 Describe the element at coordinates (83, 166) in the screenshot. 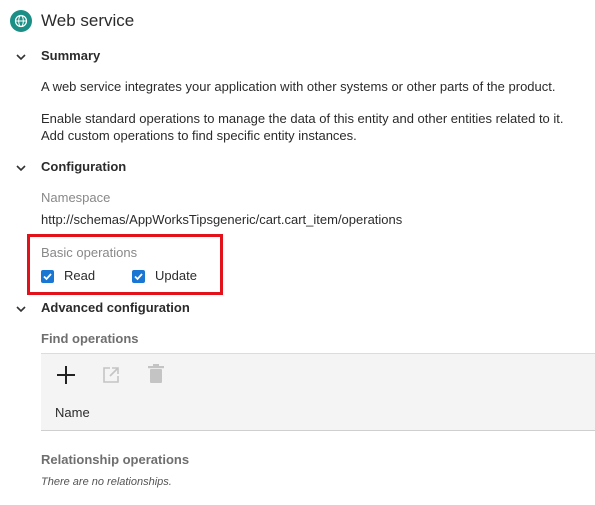

I see `configuration-section-title: Configuration` at that location.